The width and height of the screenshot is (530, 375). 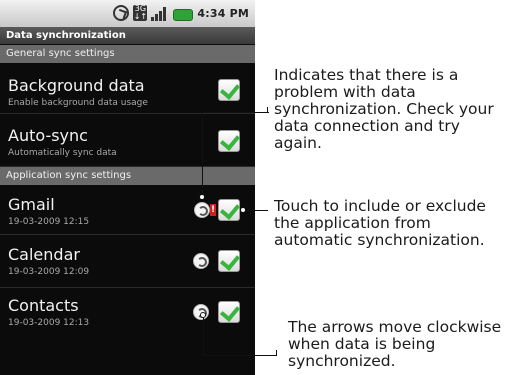 What do you see at coordinates (127, 35) in the screenshot?
I see `page-title: Data synchronization` at bounding box center [127, 35].